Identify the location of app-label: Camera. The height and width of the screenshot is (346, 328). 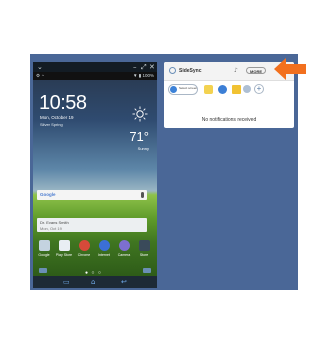
(124, 255).